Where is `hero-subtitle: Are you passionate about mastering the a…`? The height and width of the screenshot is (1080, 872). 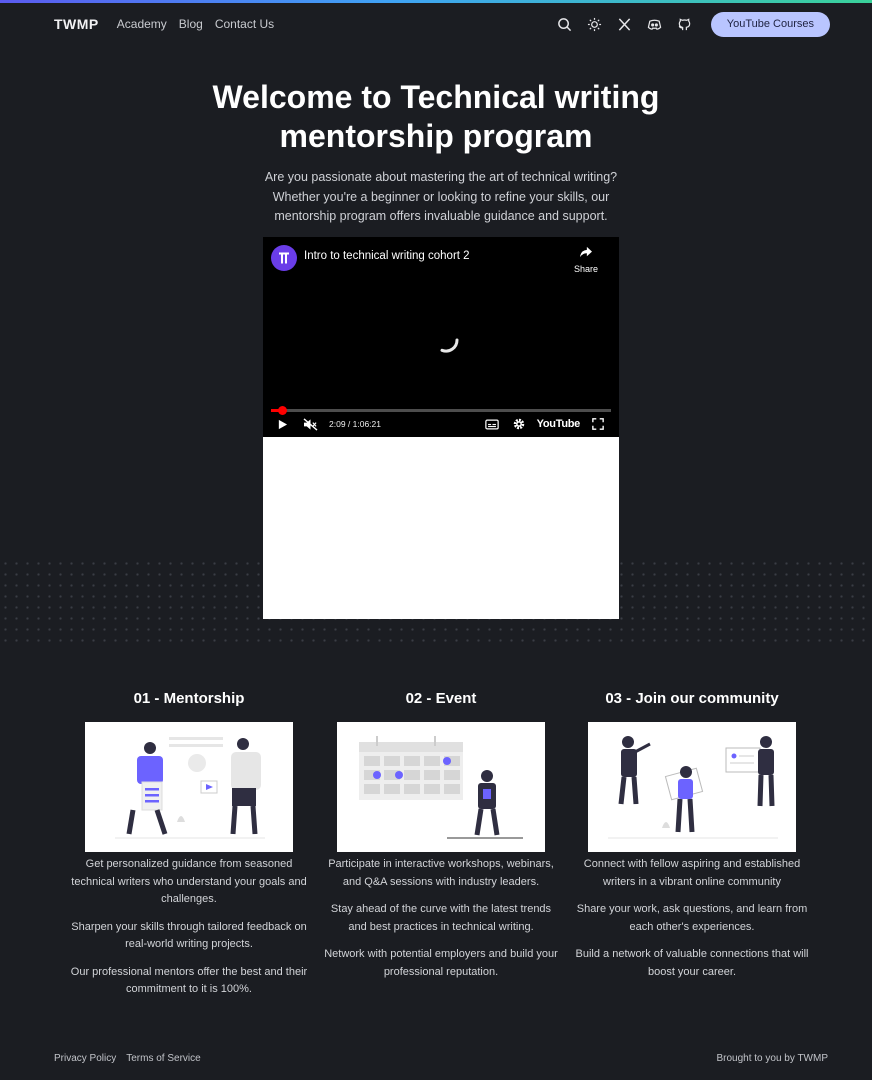 hero-subtitle: Are you passionate about mastering the a… is located at coordinates (441, 196).